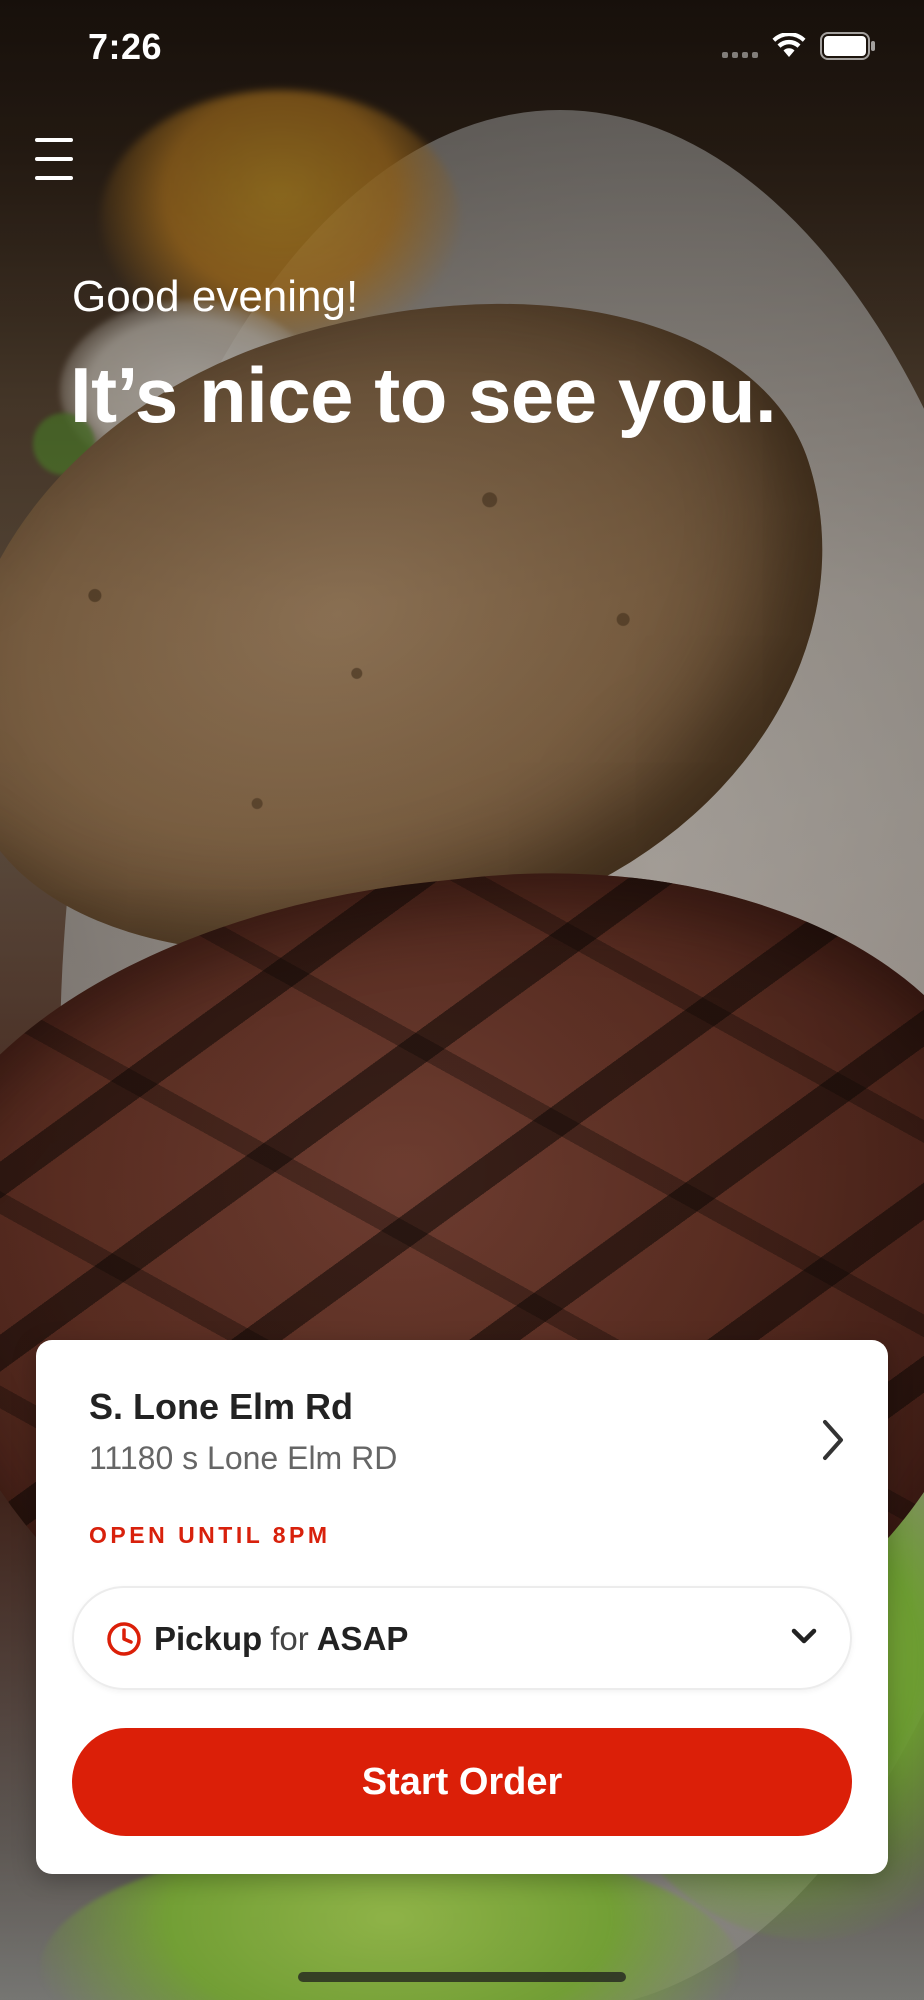  Describe the element at coordinates (462, 1782) in the screenshot. I see `start-order-button: Start Order` at that location.